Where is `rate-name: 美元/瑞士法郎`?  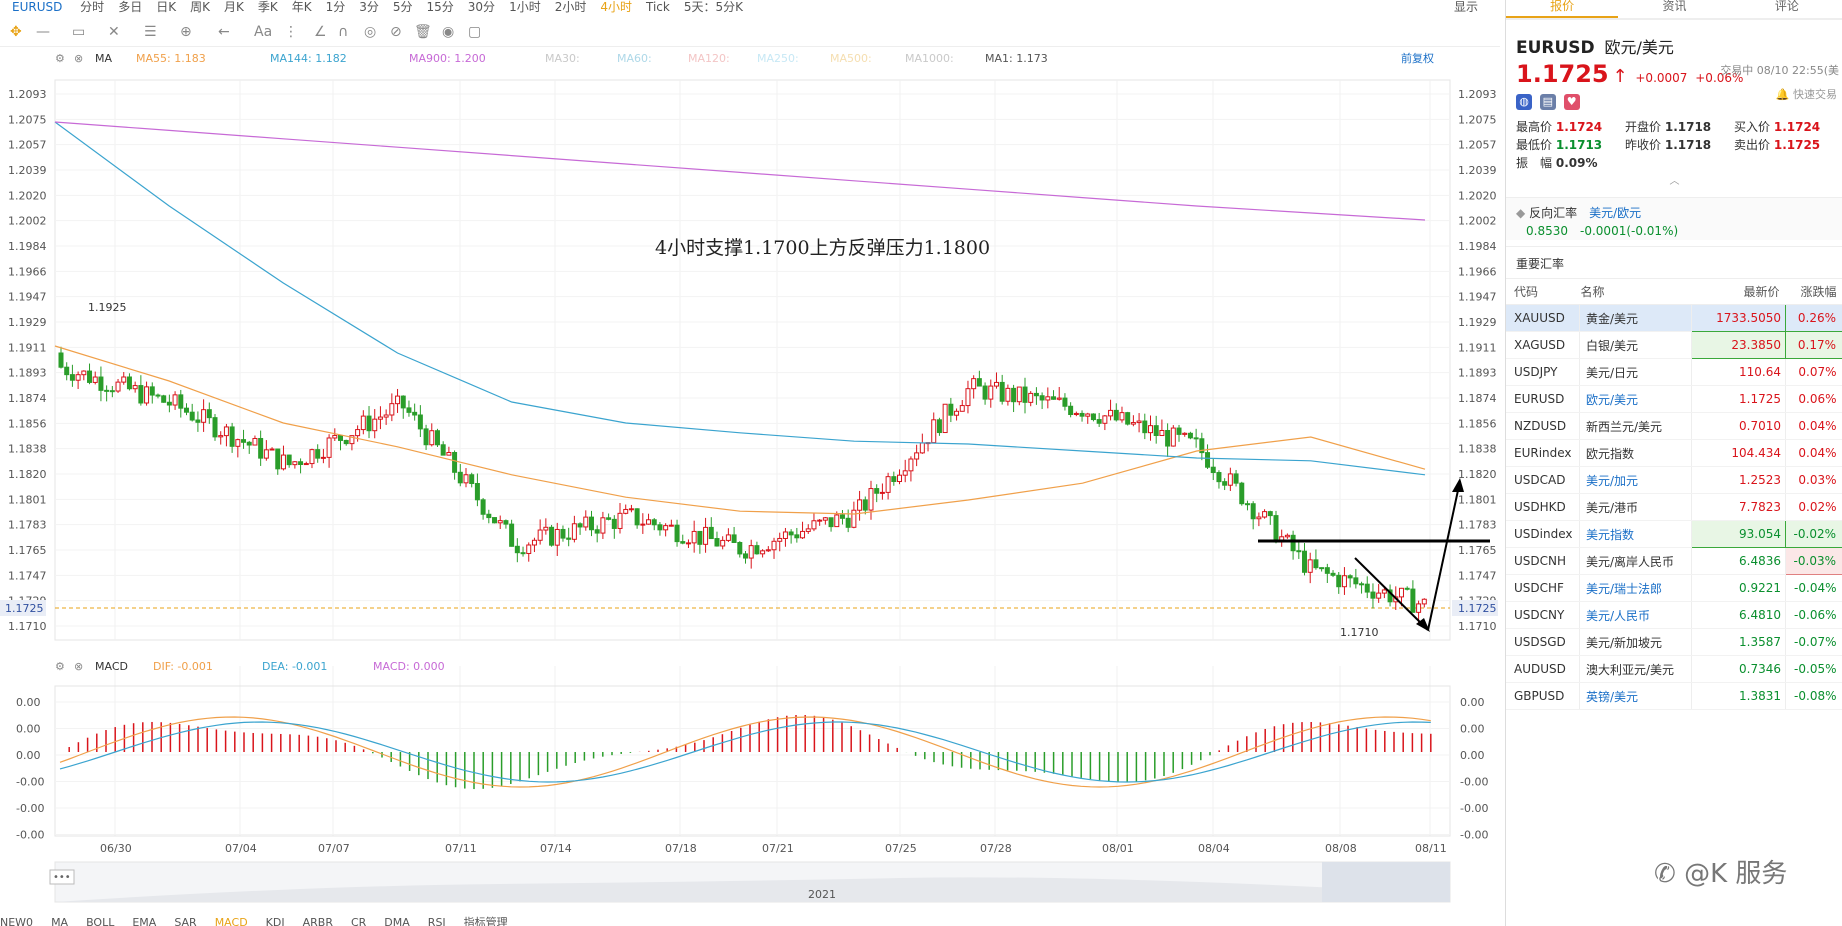
rate-name: 美元/瑞士法郎 is located at coordinates (1635, 588).